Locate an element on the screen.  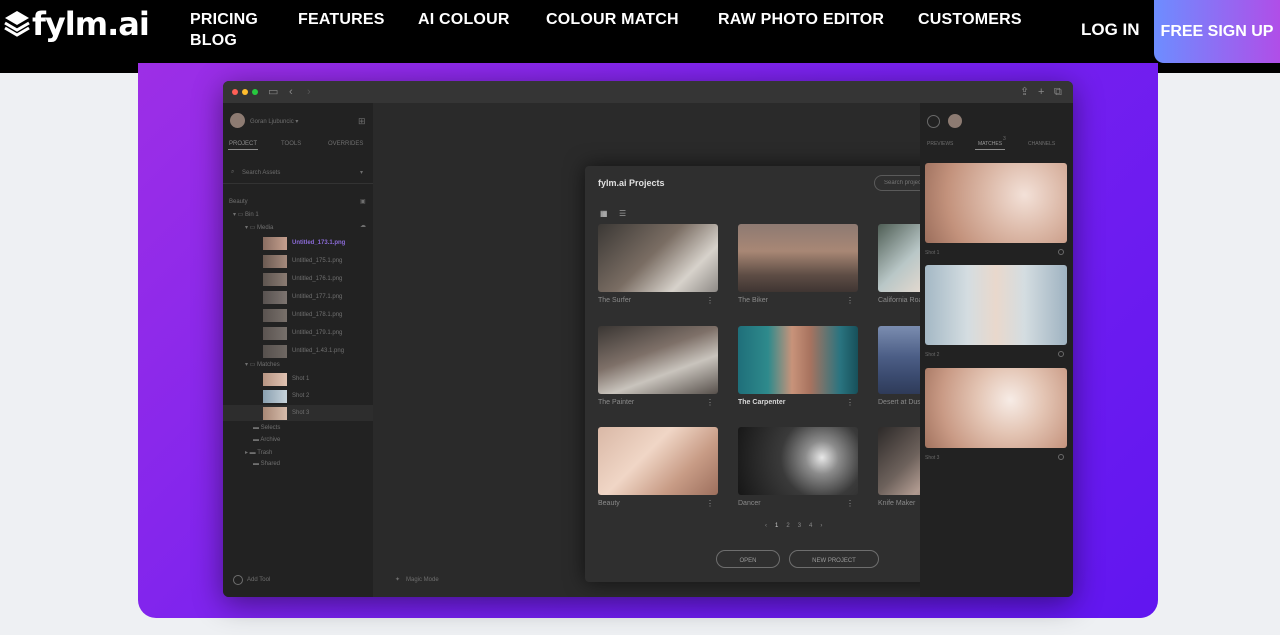
forward-icon: › is located at coordinates (309, 92).